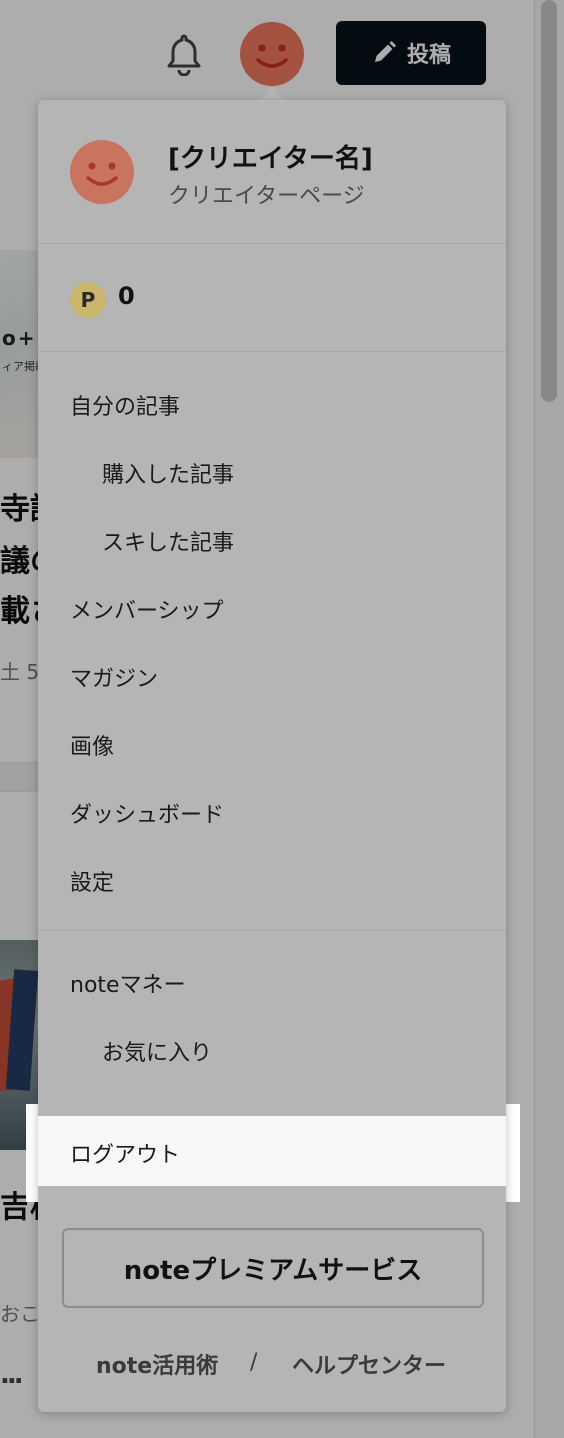  I want to click on menu-item-purchased-articles: 購入した記事, so click(168, 473).